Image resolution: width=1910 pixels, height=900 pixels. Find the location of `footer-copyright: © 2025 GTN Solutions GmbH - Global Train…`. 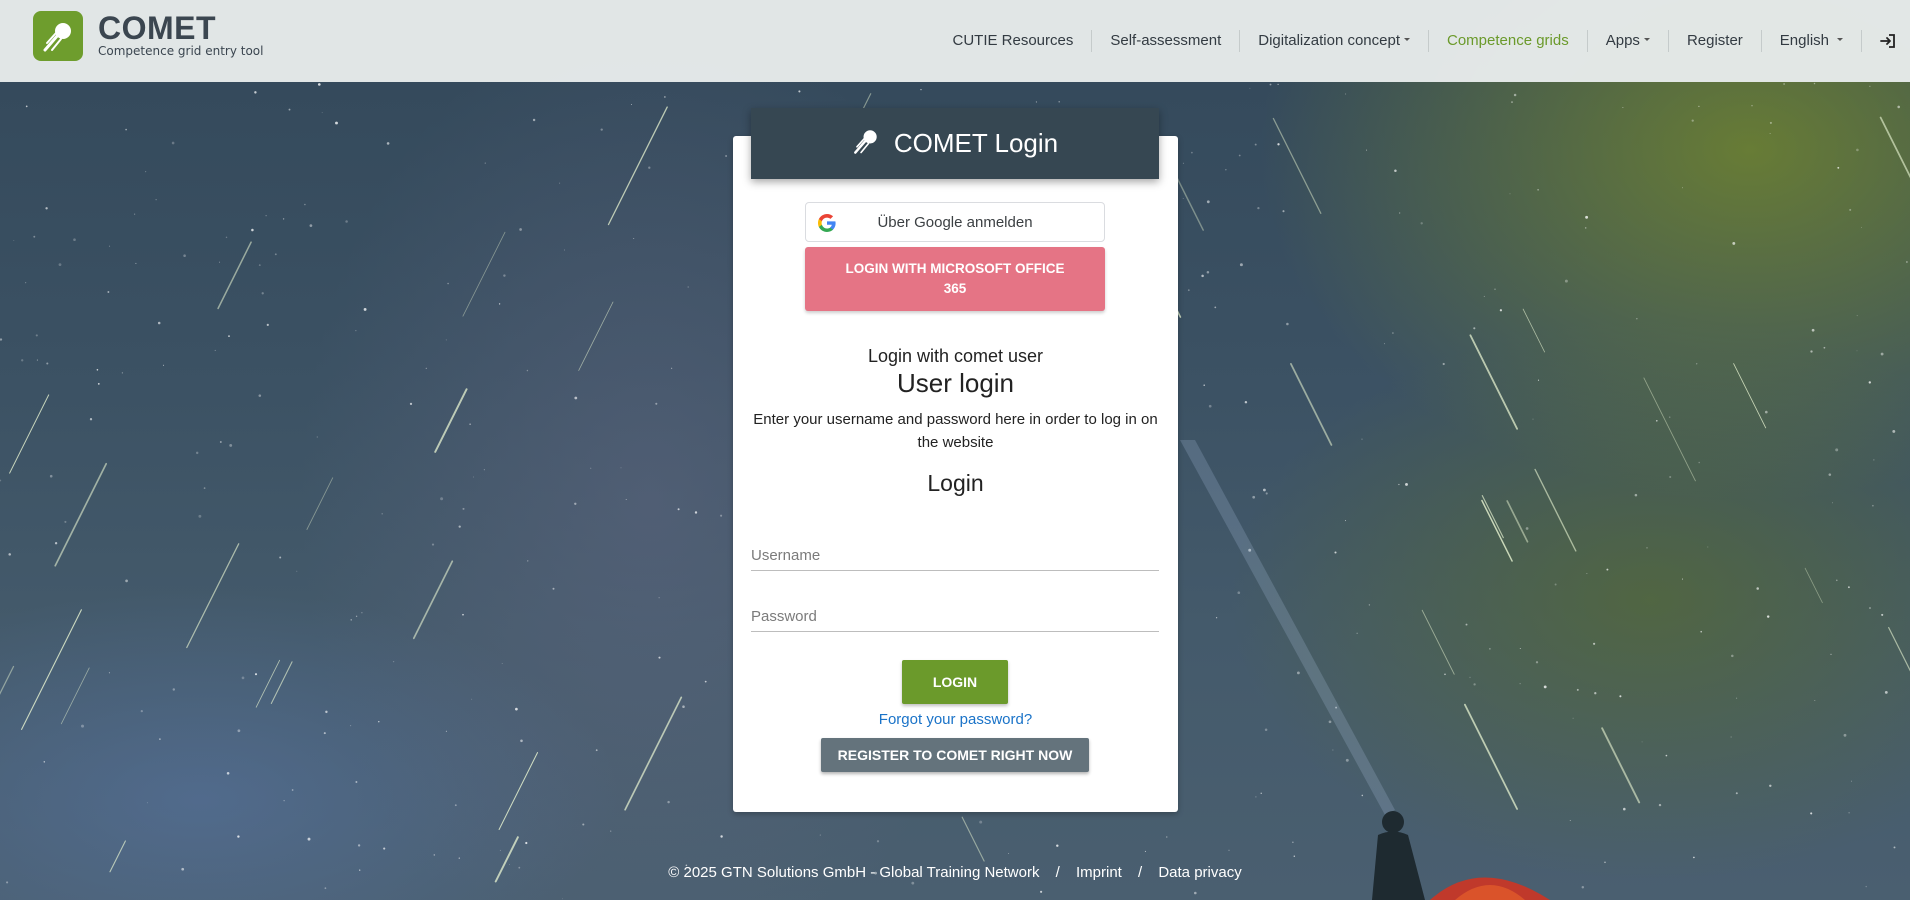

footer-copyright: © 2025 GTN Solutions GmbH - Global Train… is located at coordinates (854, 872).